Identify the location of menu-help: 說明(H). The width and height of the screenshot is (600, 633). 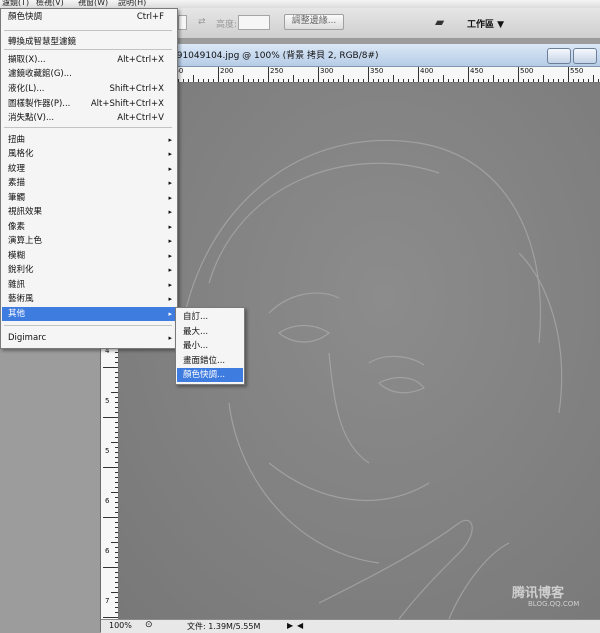
(132, 4).